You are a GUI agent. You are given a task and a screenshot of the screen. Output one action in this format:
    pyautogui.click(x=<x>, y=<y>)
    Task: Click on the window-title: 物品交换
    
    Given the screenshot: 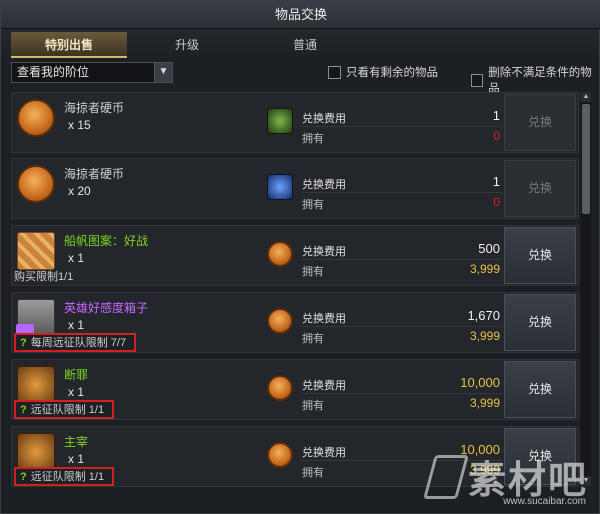 What is the action you would take?
    pyautogui.click(x=300, y=15)
    